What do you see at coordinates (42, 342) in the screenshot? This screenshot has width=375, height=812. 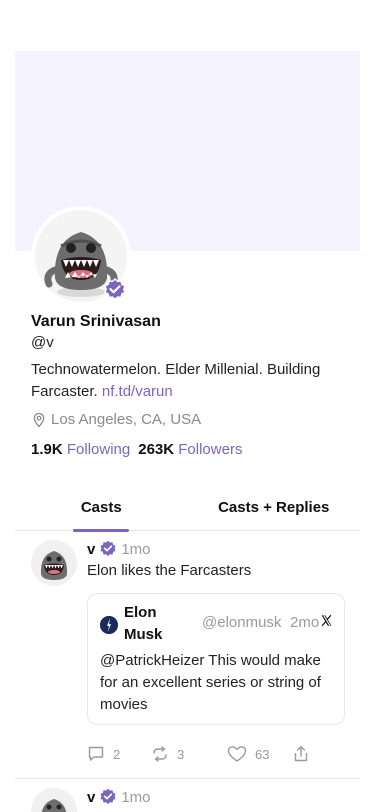 I see `profile-handle: @v` at bounding box center [42, 342].